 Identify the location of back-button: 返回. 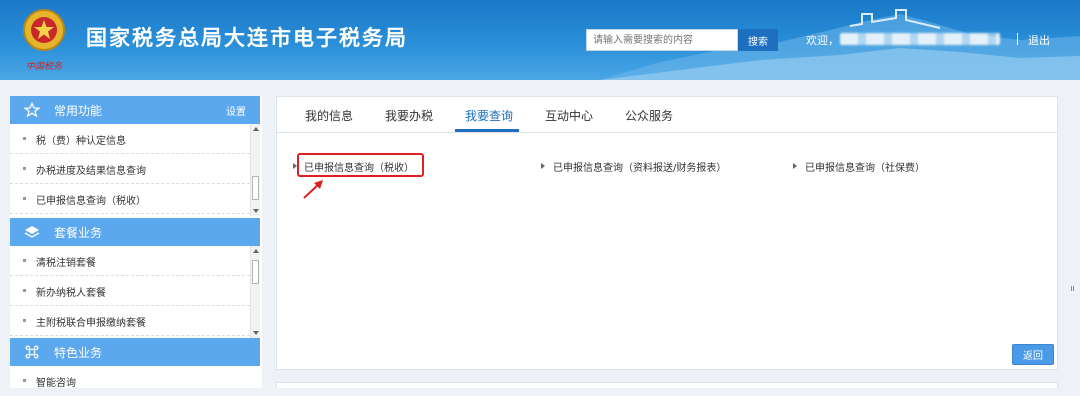
(1033, 354).